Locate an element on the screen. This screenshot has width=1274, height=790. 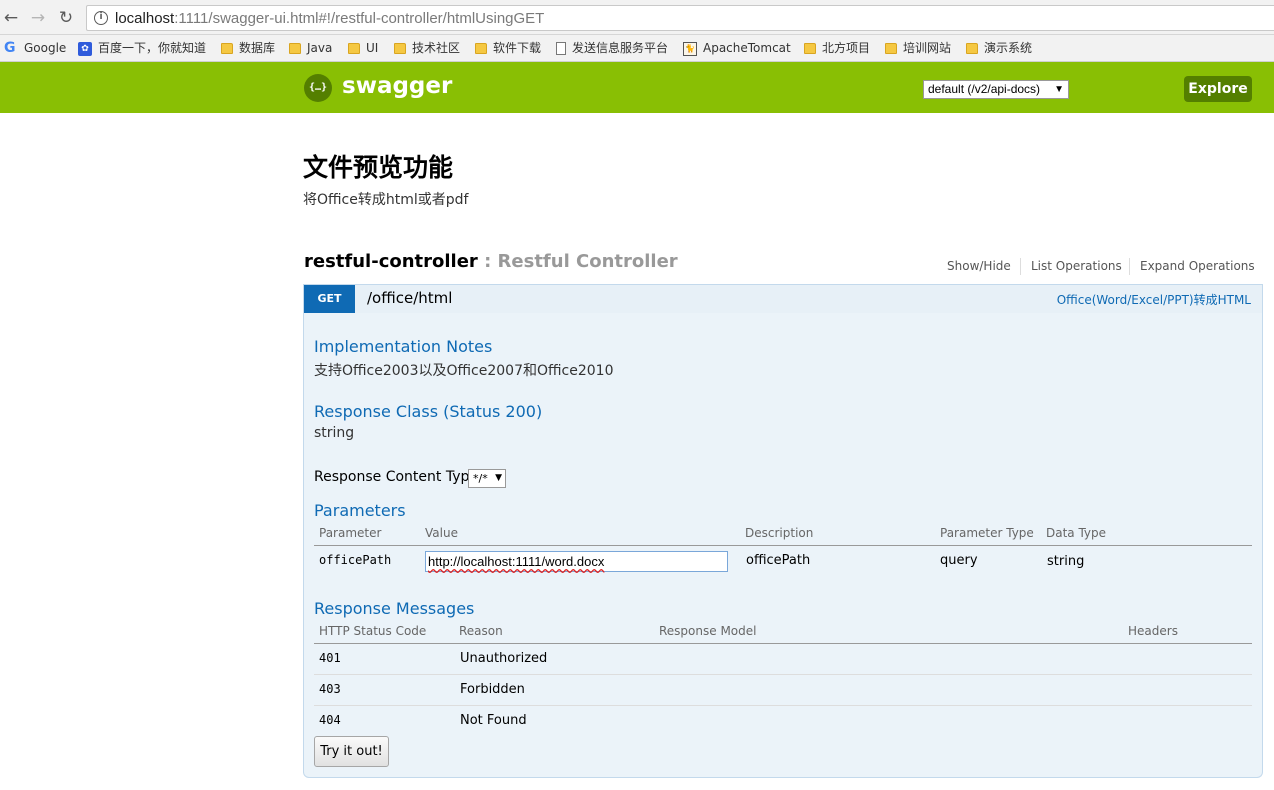
response-class-value: string is located at coordinates (334, 433).